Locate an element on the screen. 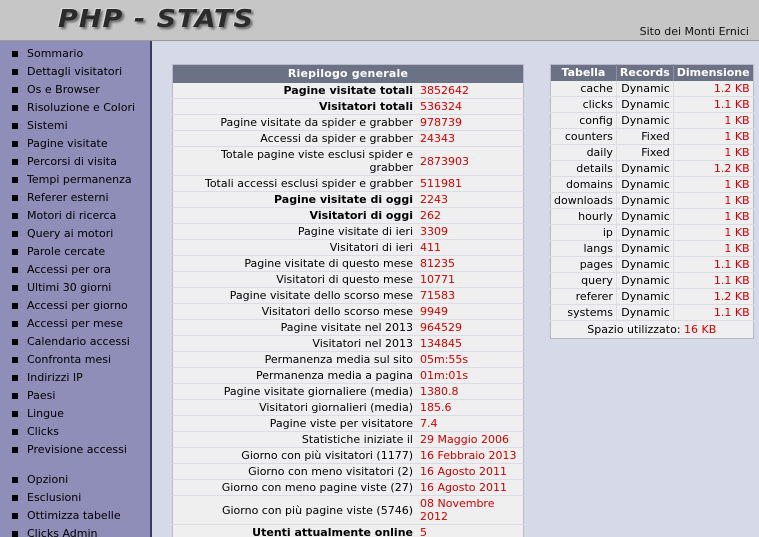 This screenshot has height=537, width=759. summary-row-label: Pagine visitate di ieri is located at coordinates (294, 231).